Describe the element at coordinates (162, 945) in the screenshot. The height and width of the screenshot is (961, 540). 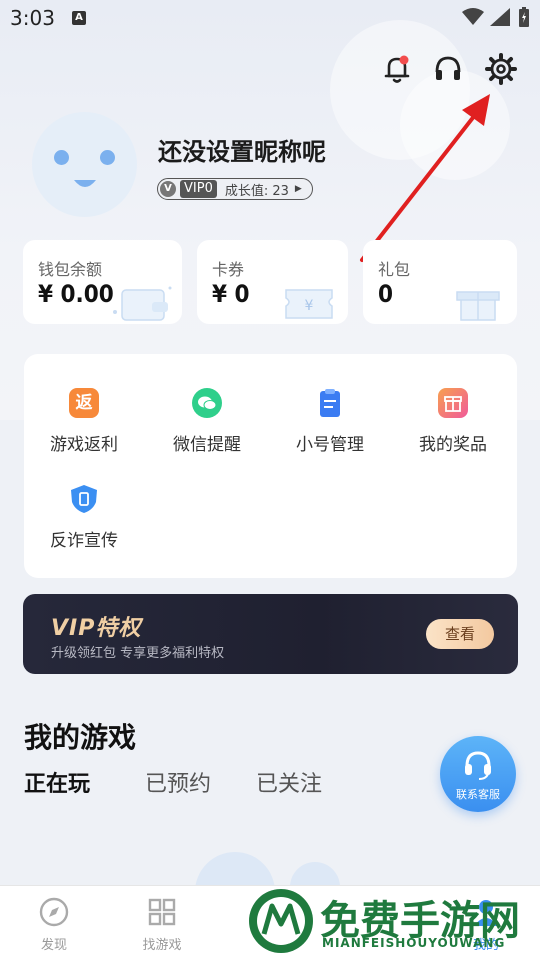
I see `nav-label: 找游戏` at that location.